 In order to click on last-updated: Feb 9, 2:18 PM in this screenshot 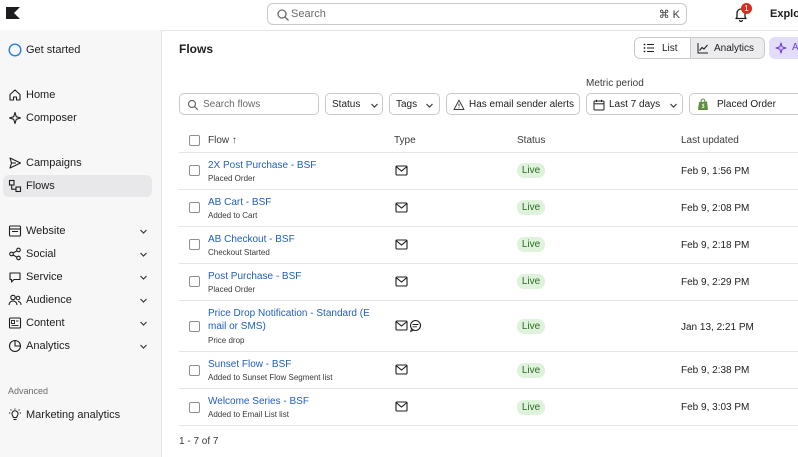, I will do `click(715, 245)`.